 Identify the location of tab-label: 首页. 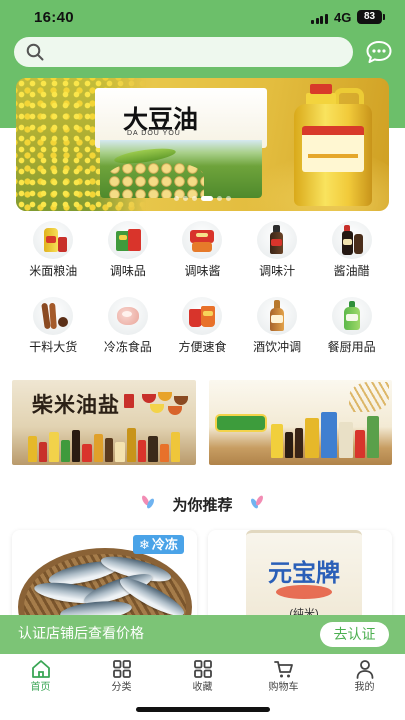
(40, 687).